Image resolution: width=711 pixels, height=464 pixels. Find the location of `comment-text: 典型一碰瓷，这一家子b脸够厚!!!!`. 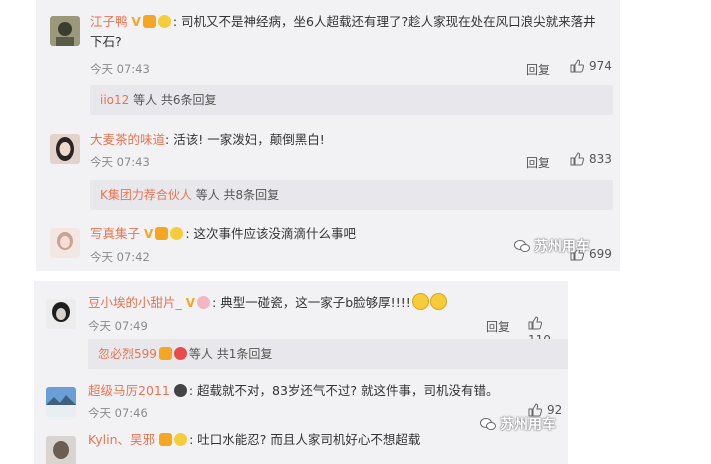

comment-text: 典型一碰瓷，这一家子b脸够厚!!!! is located at coordinates (315, 302).